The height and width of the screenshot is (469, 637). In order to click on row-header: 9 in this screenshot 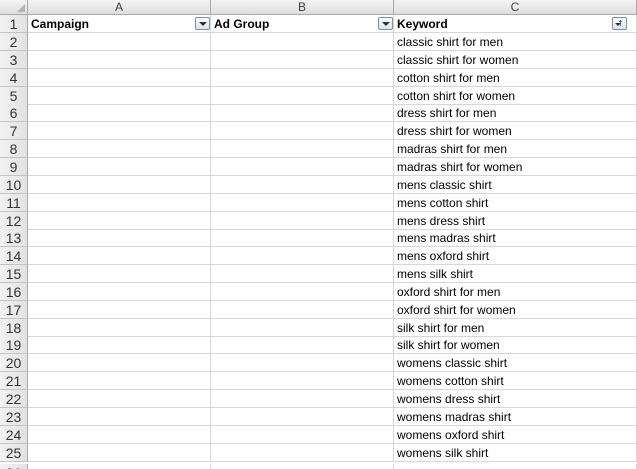, I will do `click(14, 167)`.